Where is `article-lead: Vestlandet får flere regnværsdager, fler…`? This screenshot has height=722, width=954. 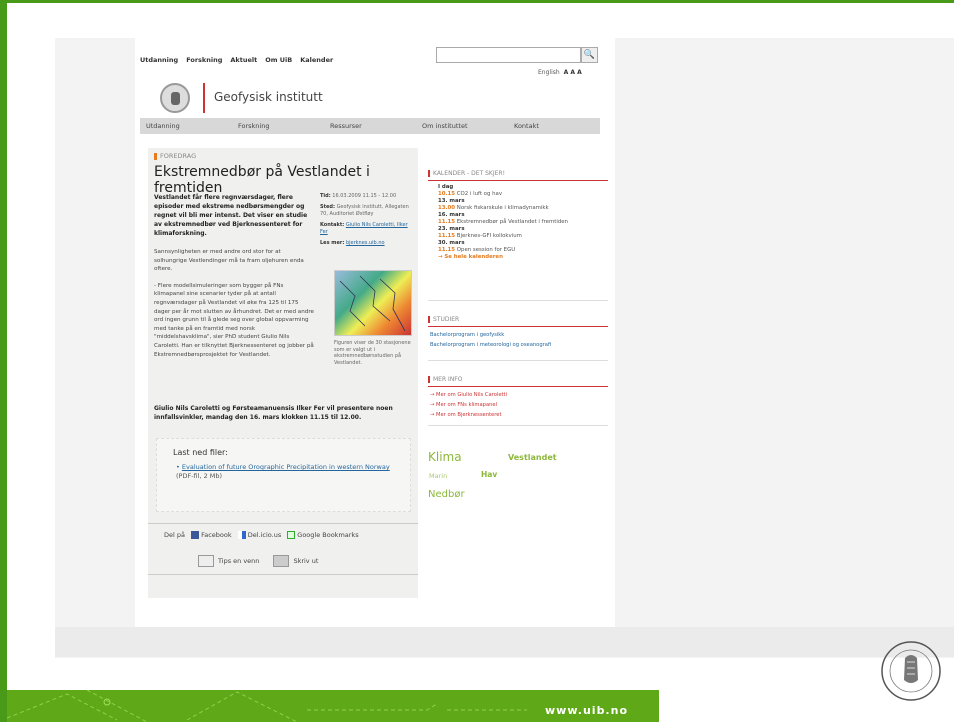 article-lead: Vestlandet får flere regnværsdager, fler… is located at coordinates (231, 215).